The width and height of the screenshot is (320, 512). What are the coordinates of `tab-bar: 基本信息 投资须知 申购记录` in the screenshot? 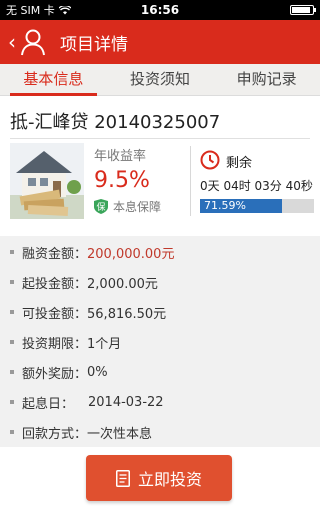 It's located at (160, 80).